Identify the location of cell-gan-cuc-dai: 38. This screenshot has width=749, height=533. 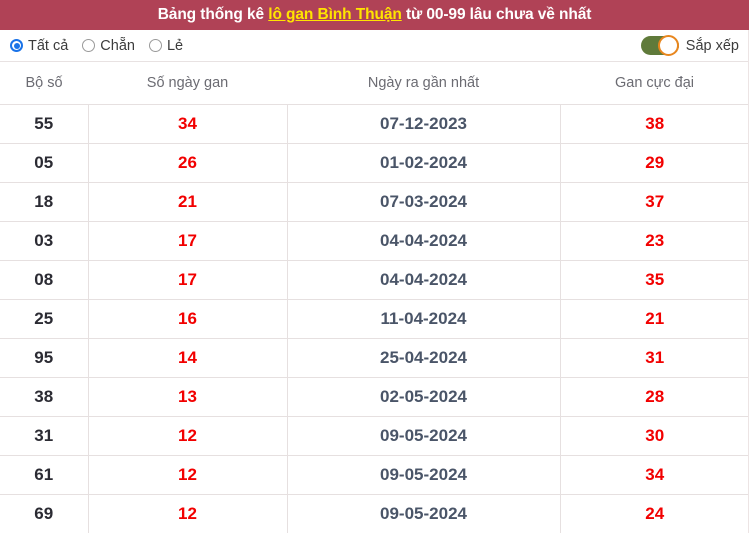
(654, 124).